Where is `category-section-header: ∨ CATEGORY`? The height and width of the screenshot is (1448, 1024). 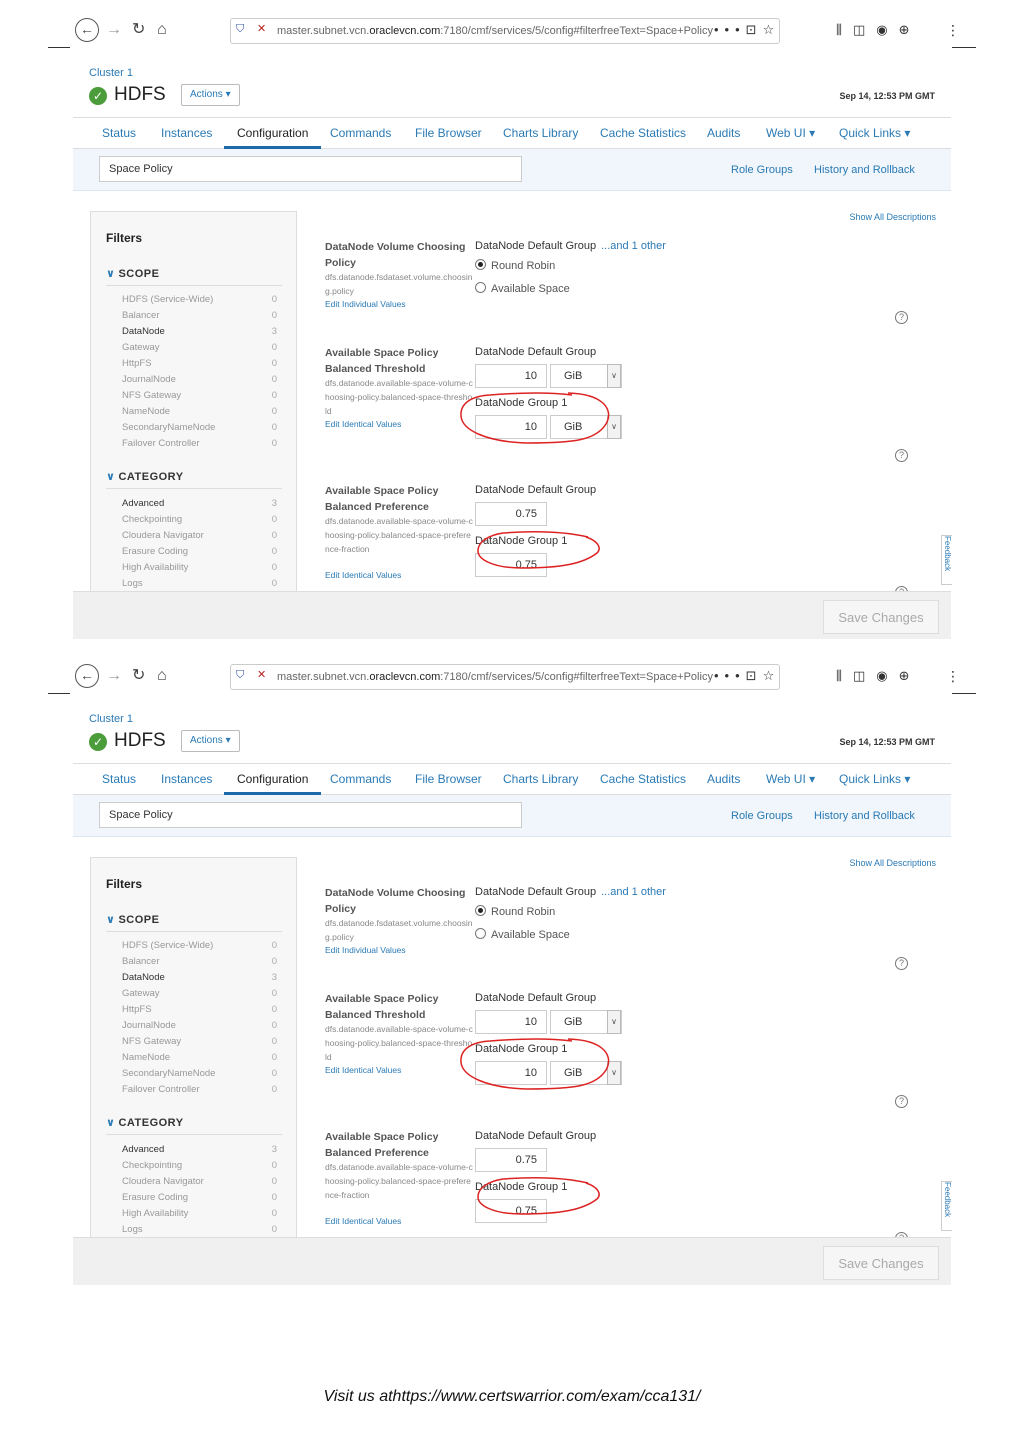 category-section-header: ∨ CATEGORY is located at coordinates (194, 479).